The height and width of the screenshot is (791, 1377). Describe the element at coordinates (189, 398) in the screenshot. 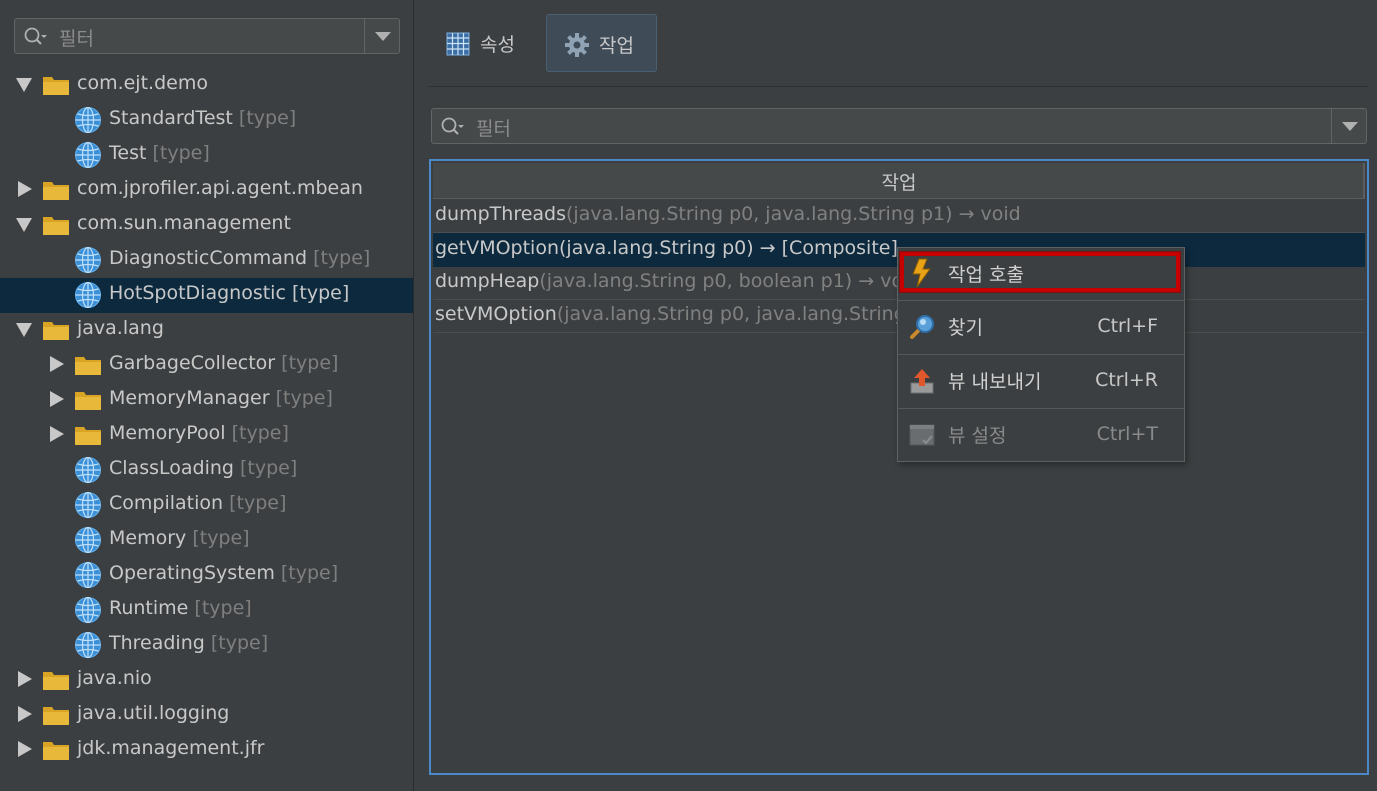

I see `tree-node-label: MemoryManager` at that location.